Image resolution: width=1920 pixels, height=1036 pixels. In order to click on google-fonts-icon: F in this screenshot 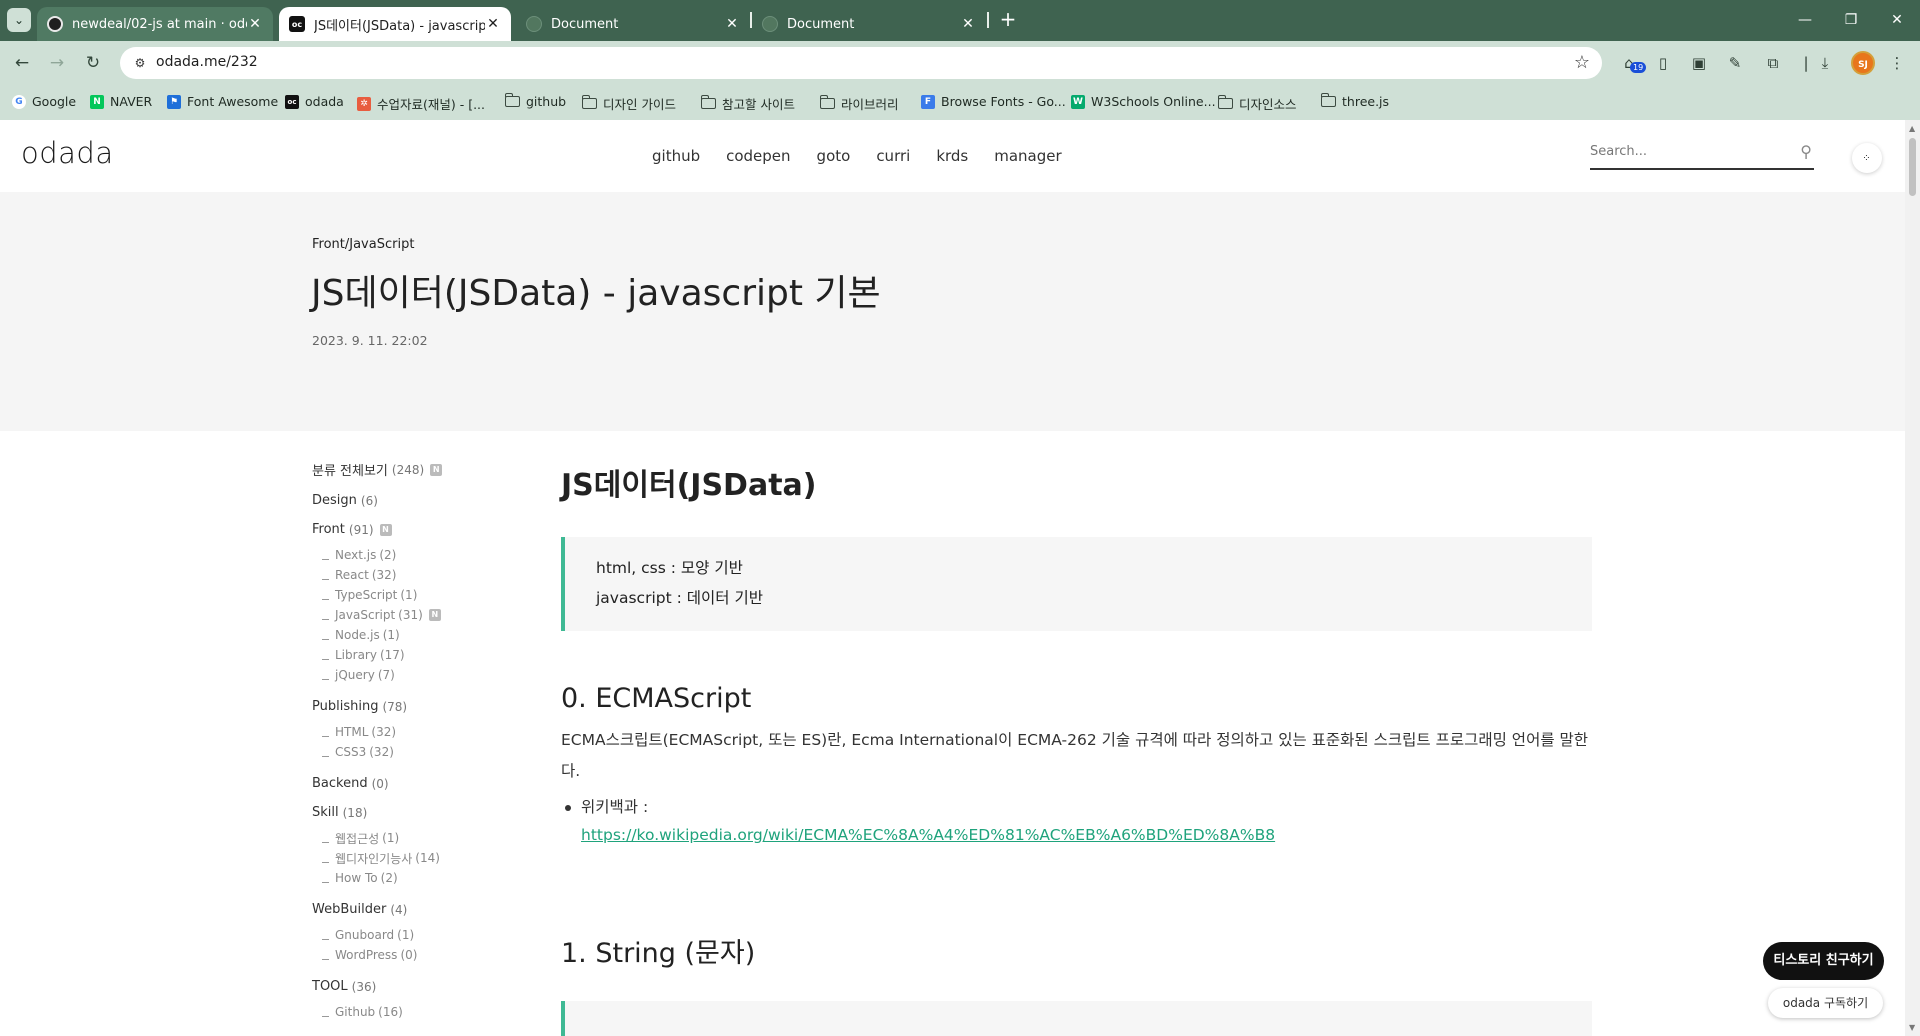, I will do `click(928, 101)`.